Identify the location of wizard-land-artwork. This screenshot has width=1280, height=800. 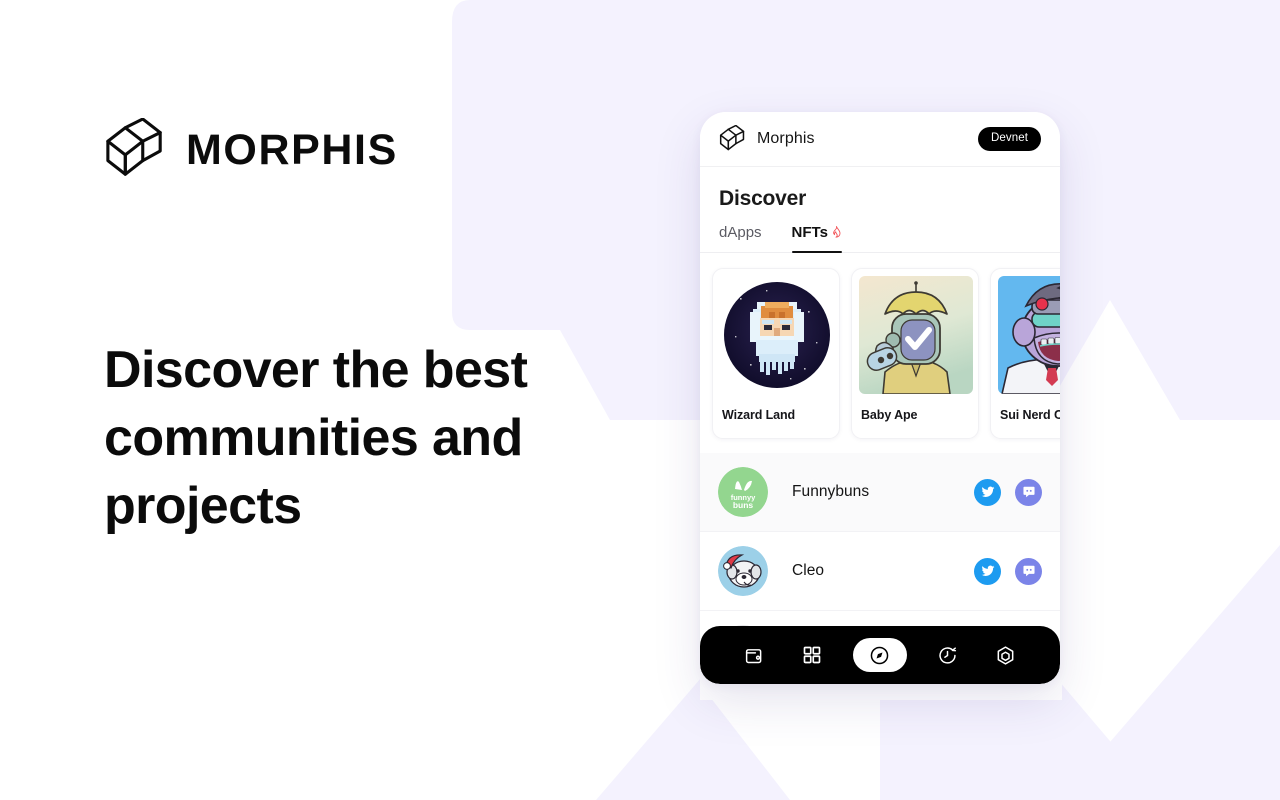
(777, 335).